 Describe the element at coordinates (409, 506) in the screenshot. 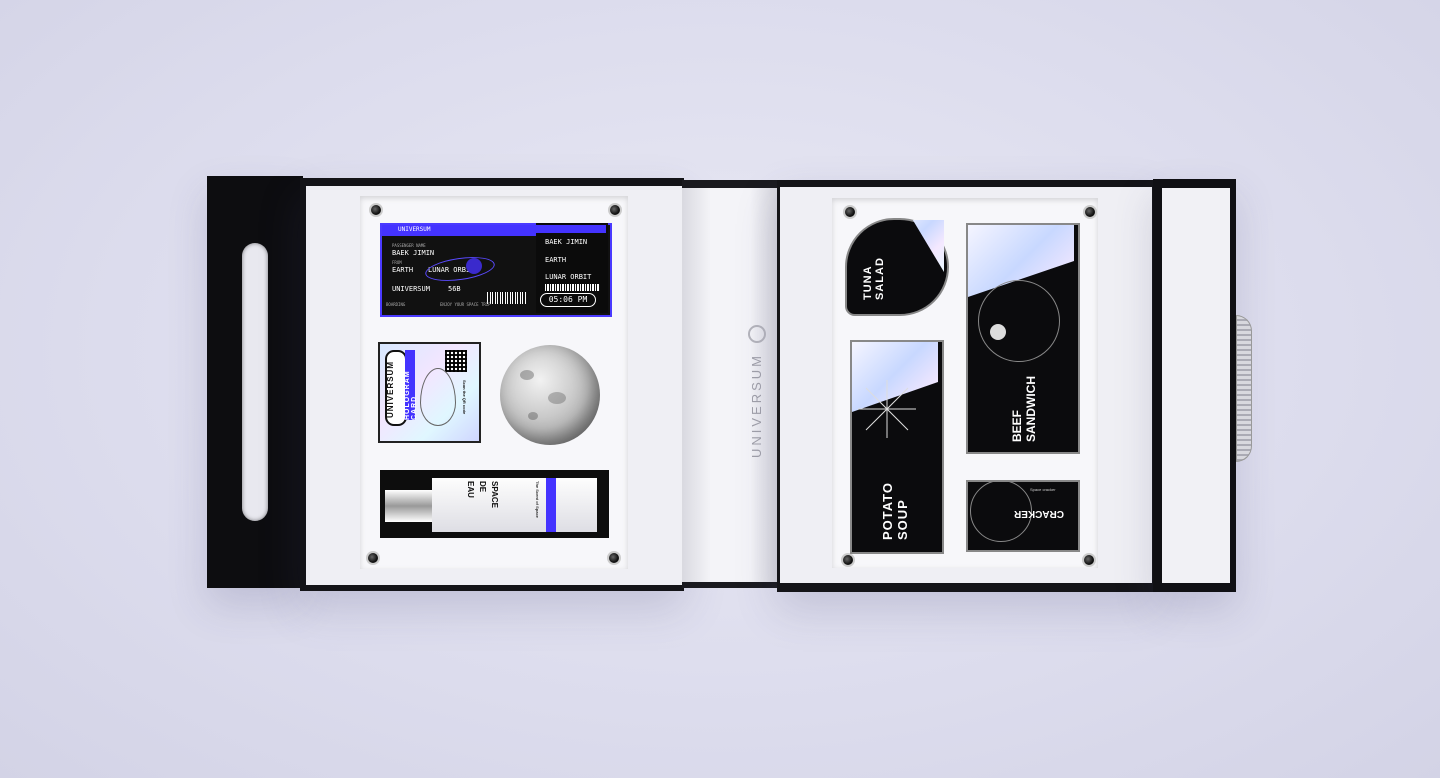

I see `bottle-cap` at that location.